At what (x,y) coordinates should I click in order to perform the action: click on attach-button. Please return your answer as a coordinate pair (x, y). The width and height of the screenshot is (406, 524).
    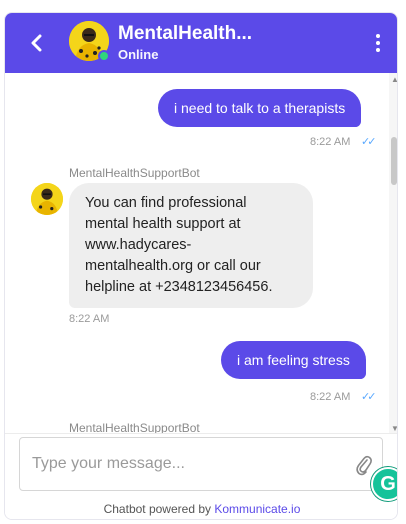
    Looking at the image, I should click on (364, 465).